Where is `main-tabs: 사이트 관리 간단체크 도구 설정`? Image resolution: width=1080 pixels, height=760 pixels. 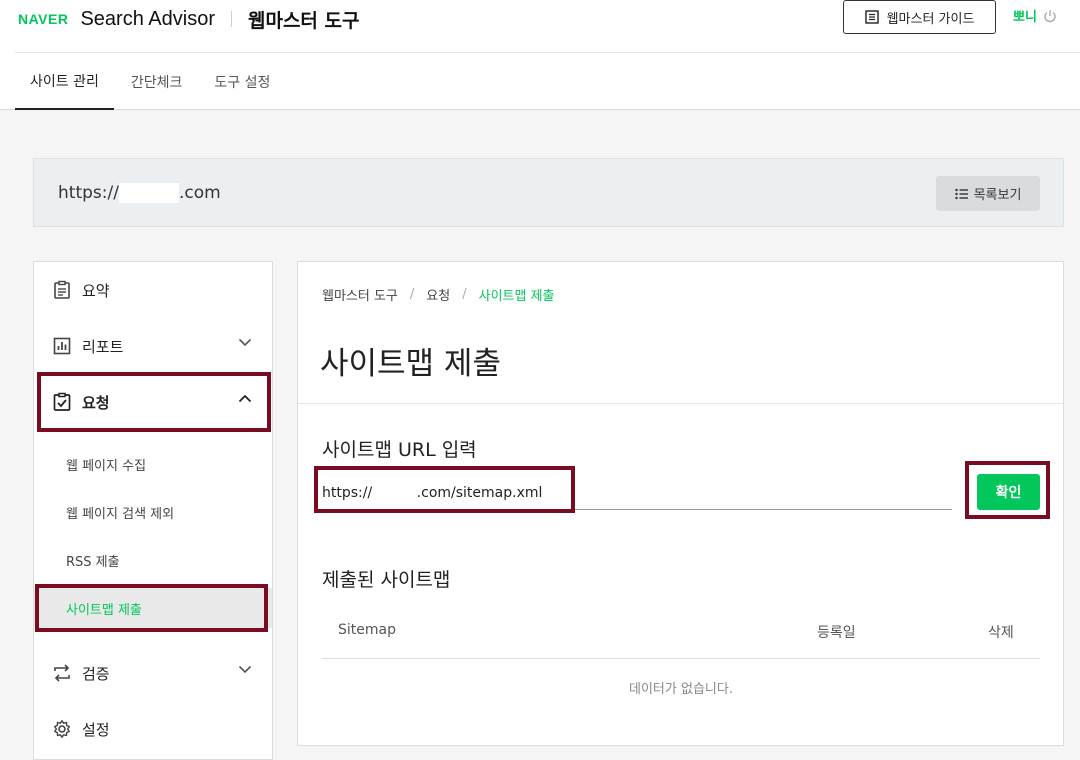
main-tabs: 사이트 관리 간단체크 도구 설정 is located at coordinates (151, 81).